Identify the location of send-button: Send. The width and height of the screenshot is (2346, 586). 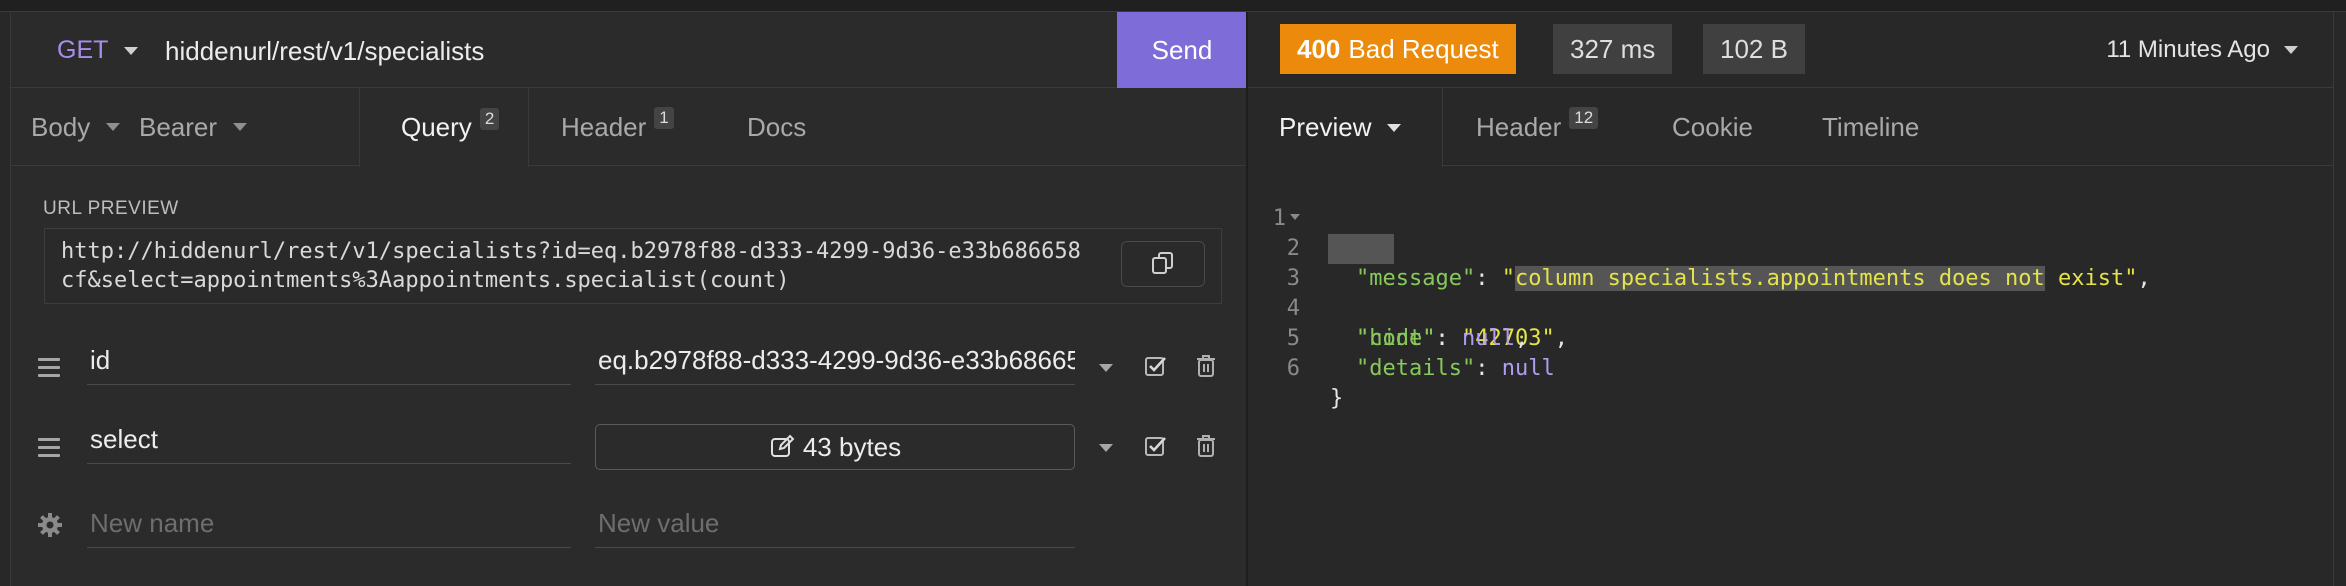
(1182, 50).